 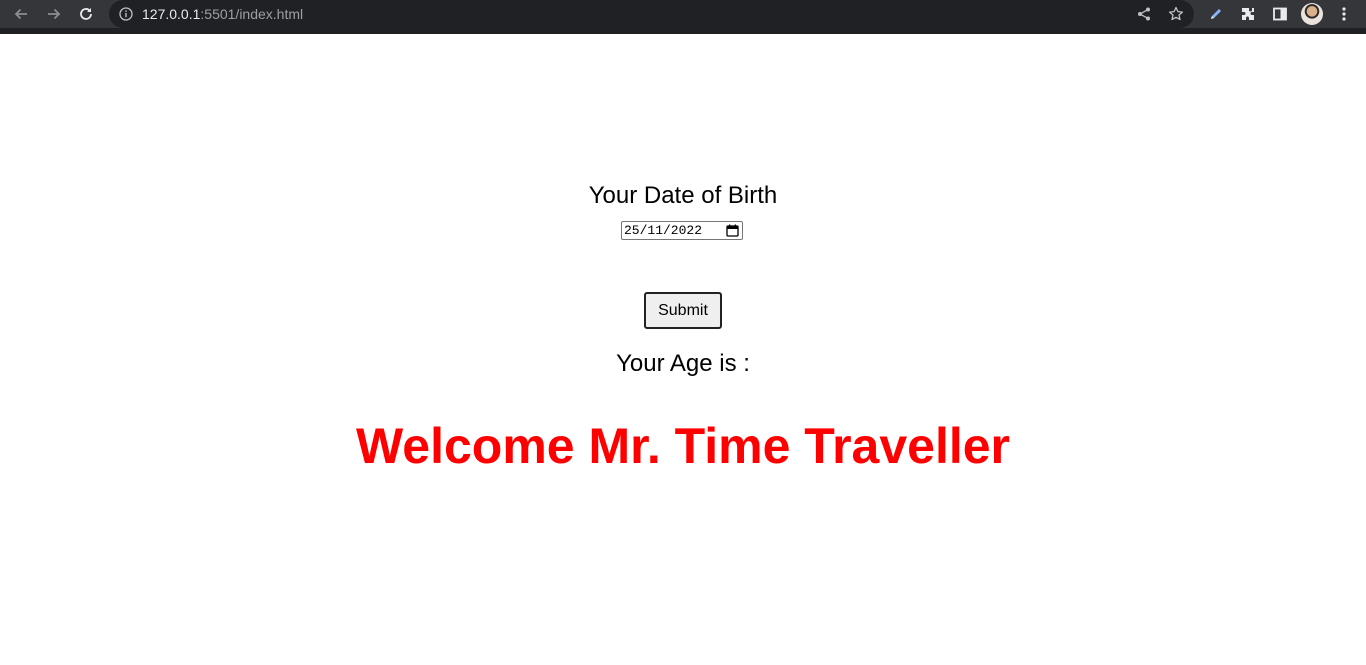 What do you see at coordinates (663, 231) in the screenshot?
I see `date-value: 25/11/2022` at bounding box center [663, 231].